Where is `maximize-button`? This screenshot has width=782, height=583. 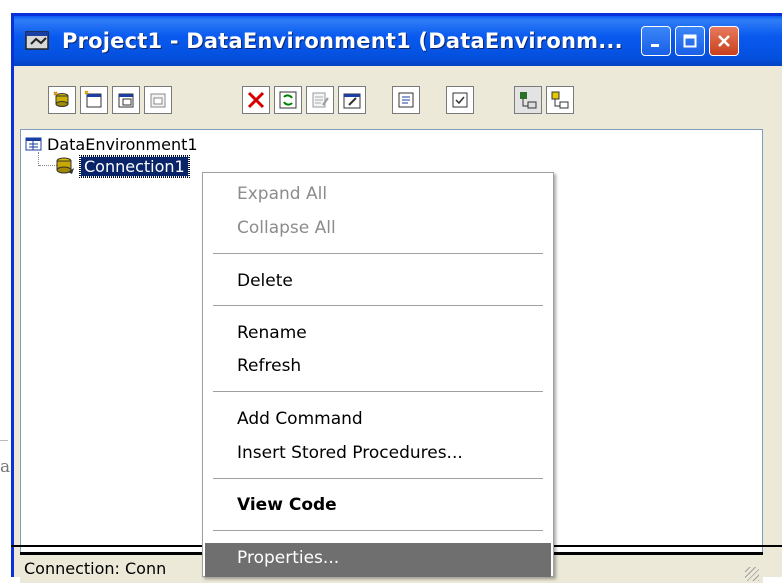 maximize-button is located at coordinates (690, 41).